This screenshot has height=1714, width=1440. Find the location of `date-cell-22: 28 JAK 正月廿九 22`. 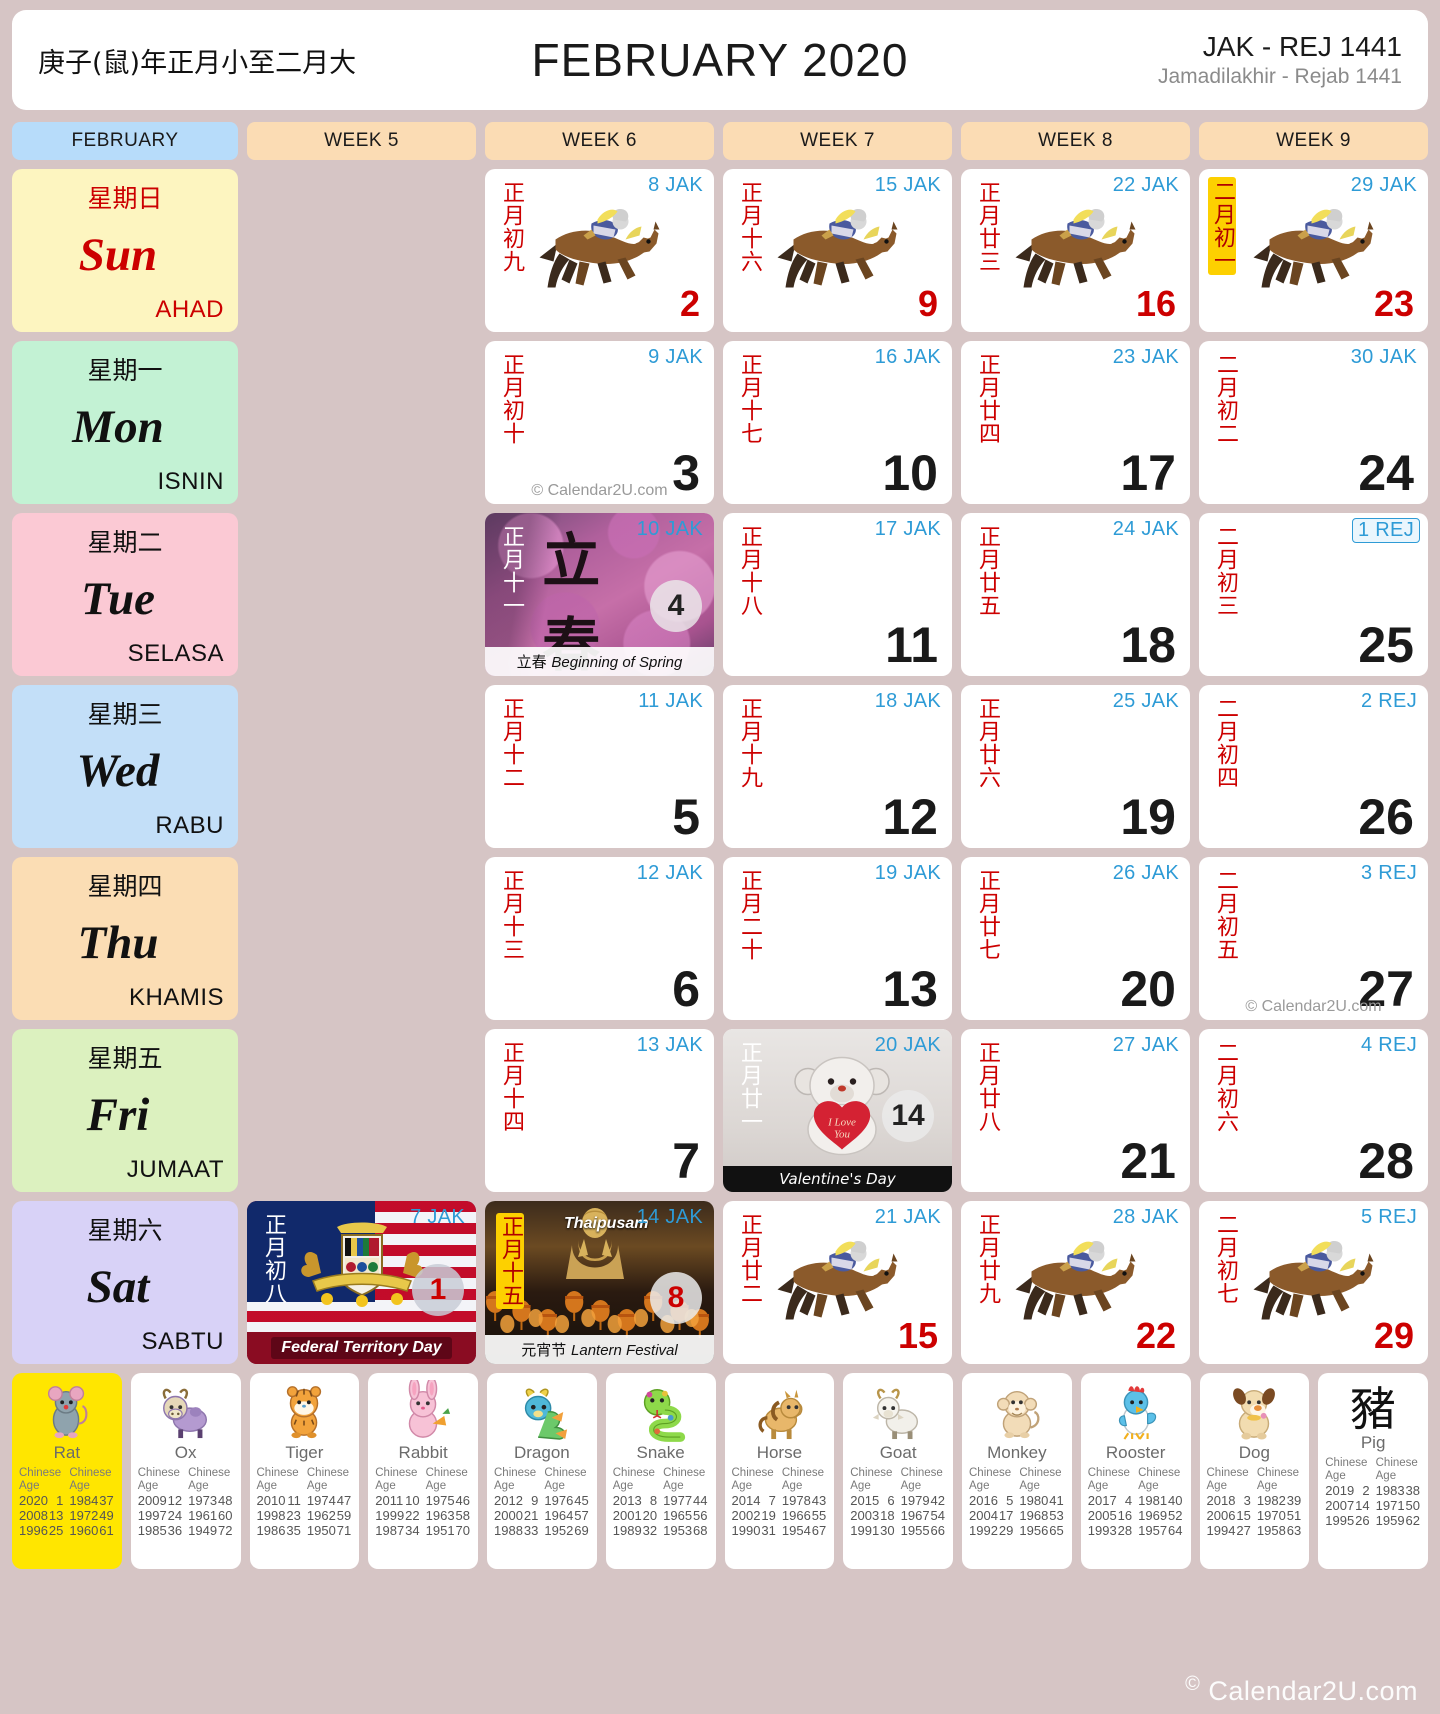

date-cell-22: 28 JAK 正月廿九 22 is located at coordinates (1075, 1282).